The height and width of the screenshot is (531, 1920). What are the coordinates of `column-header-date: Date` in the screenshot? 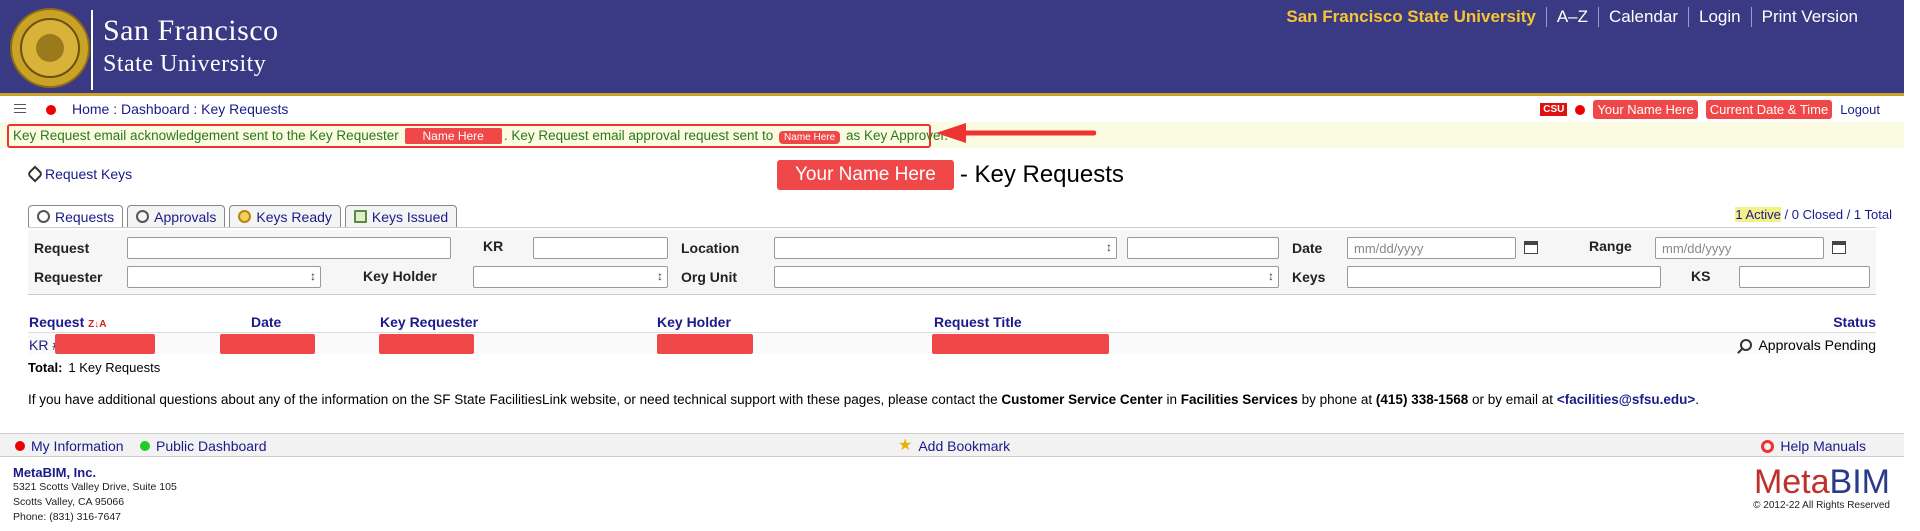 It's located at (266, 322).